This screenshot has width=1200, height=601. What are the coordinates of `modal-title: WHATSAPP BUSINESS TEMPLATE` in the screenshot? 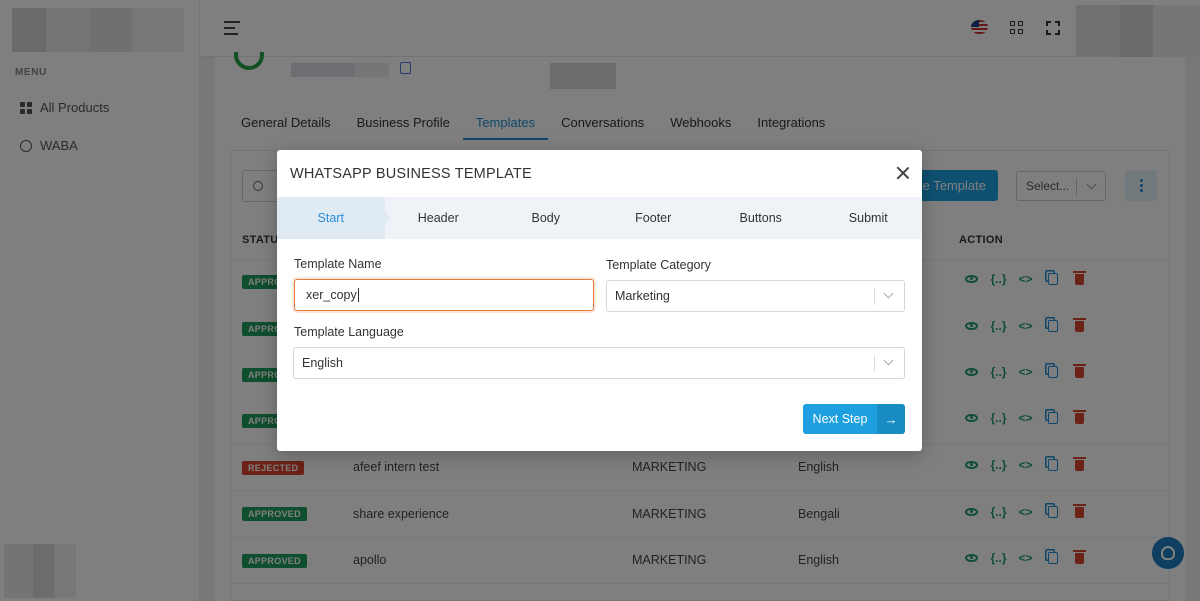 It's located at (411, 174).